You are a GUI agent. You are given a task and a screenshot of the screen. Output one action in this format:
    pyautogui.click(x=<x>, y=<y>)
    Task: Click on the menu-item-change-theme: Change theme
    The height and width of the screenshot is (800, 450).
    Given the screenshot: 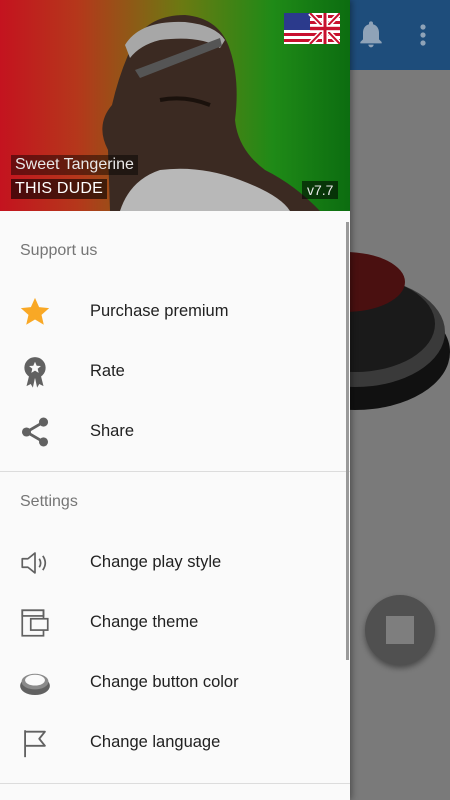 What is the action you would take?
    pyautogui.click(x=175, y=623)
    